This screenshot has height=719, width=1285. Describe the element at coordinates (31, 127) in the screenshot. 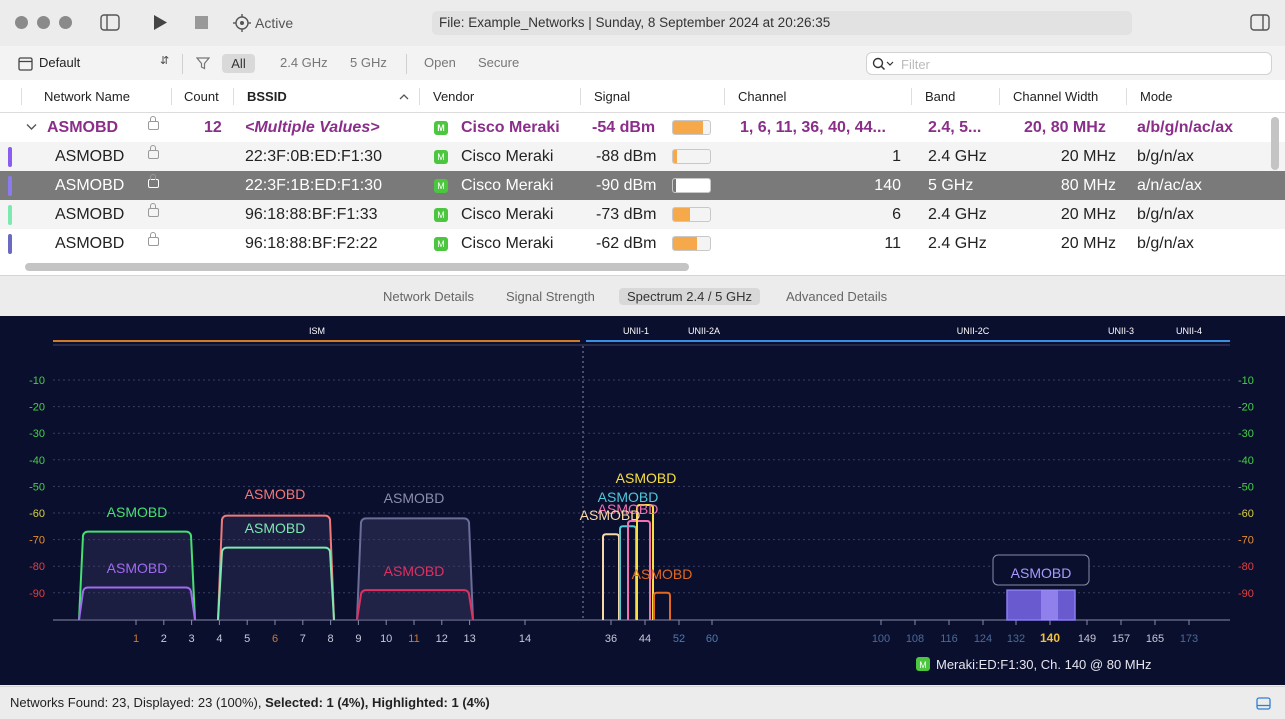

I see `chevron-down-icon` at that location.